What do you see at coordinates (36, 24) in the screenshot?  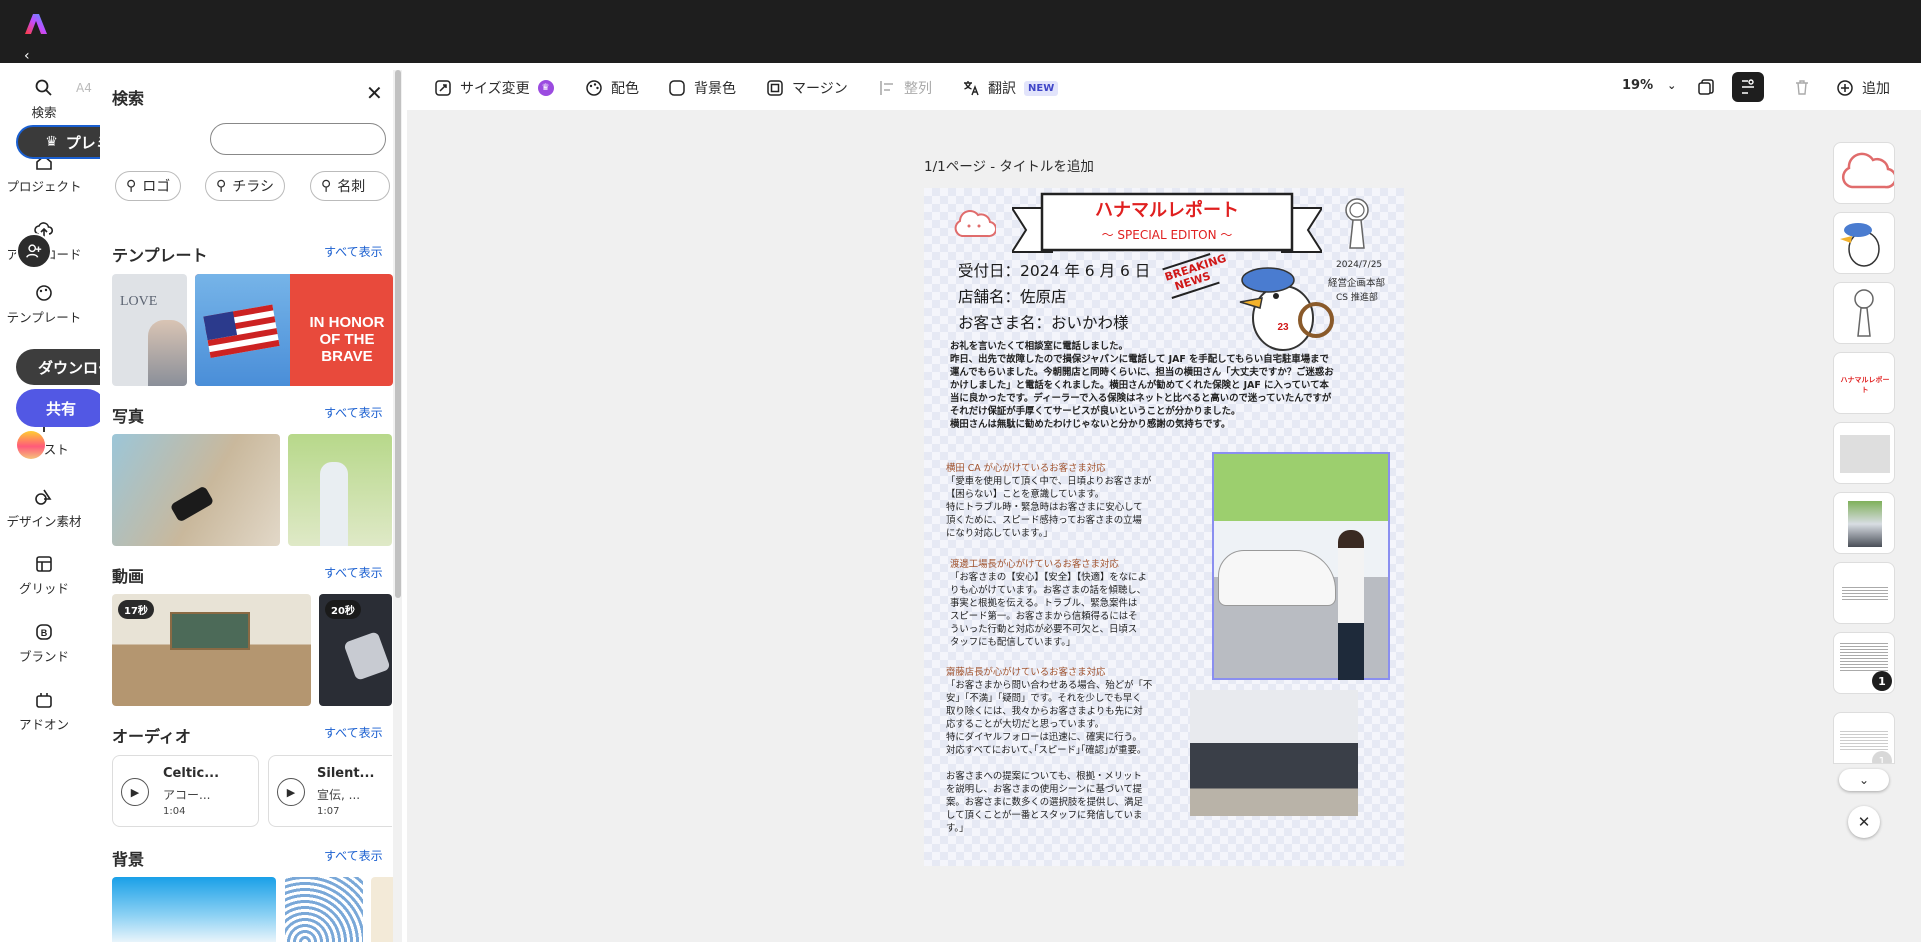 I see `adobe-express-logo` at bounding box center [36, 24].